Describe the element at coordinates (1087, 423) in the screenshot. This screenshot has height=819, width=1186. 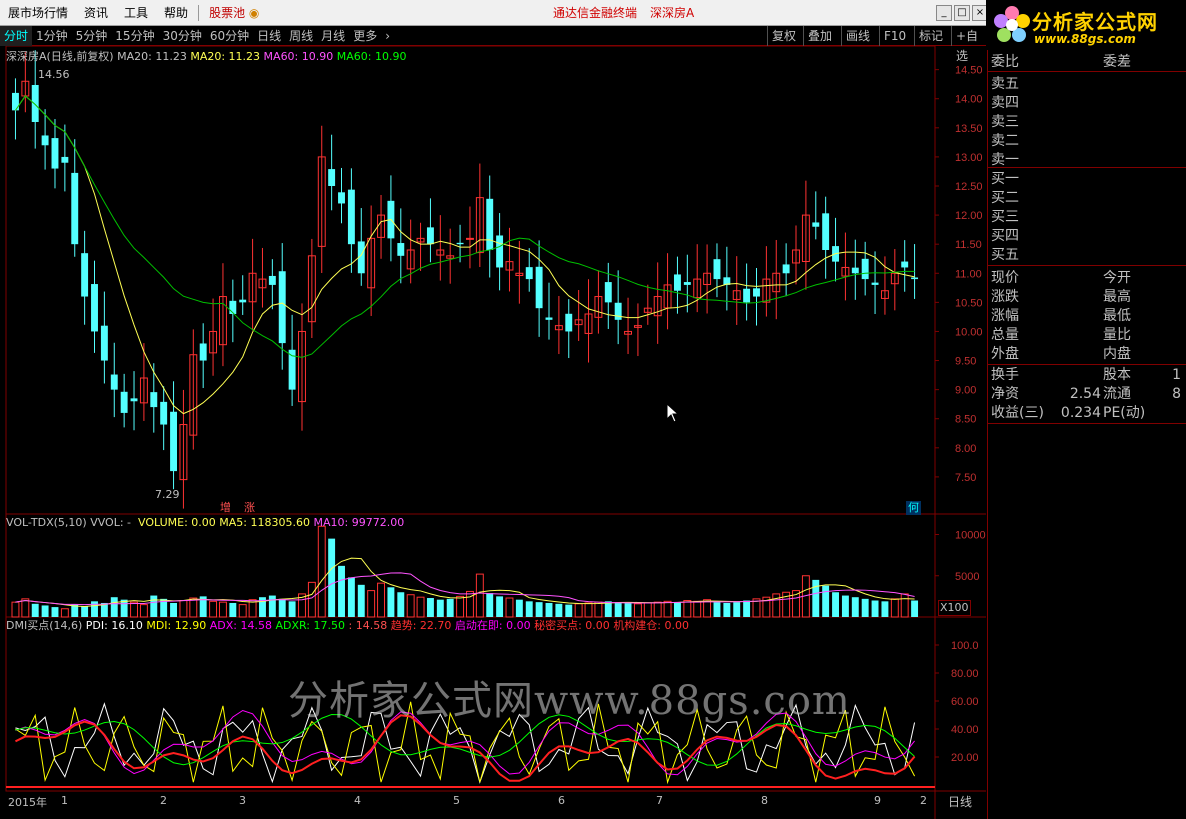
I see `panel-divider` at that location.